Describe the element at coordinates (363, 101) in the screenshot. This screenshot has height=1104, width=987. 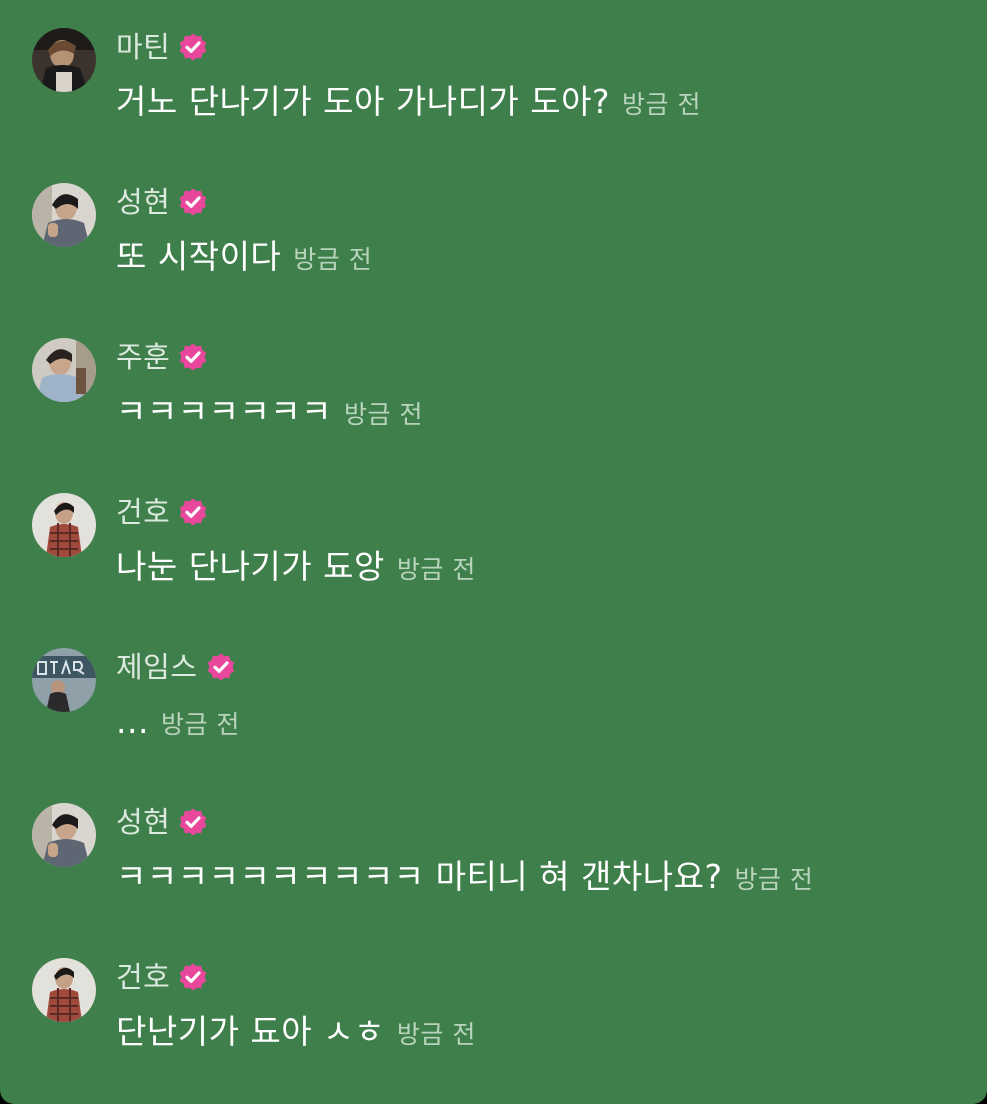
I see `message-text: 거노 단나기가 도아 가나디가 도아?` at that location.